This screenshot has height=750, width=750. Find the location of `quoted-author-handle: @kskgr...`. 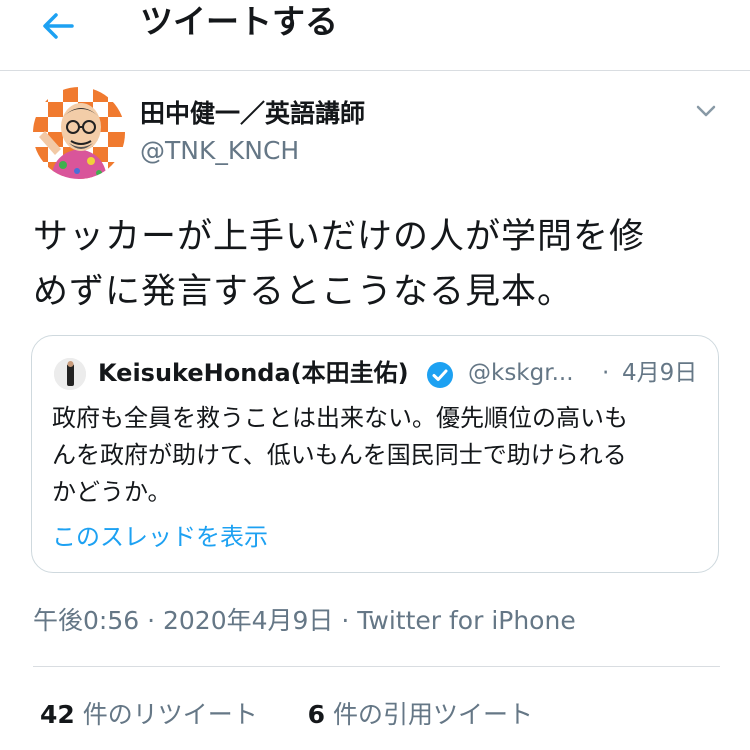

quoted-author-handle: @kskgr... is located at coordinates (521, 373).